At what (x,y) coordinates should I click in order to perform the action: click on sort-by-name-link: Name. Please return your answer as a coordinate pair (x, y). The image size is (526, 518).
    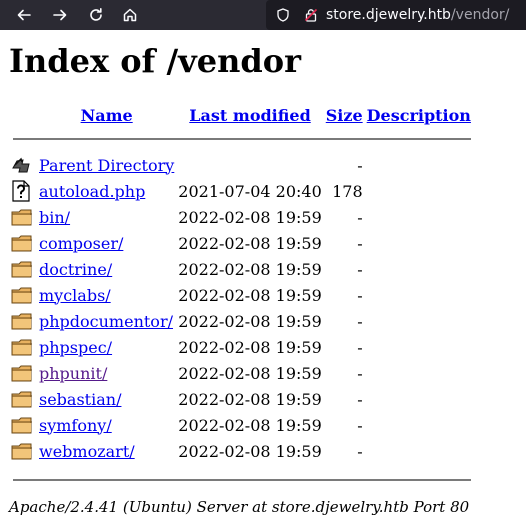
    Looking at the image, I should click on (107, 115).